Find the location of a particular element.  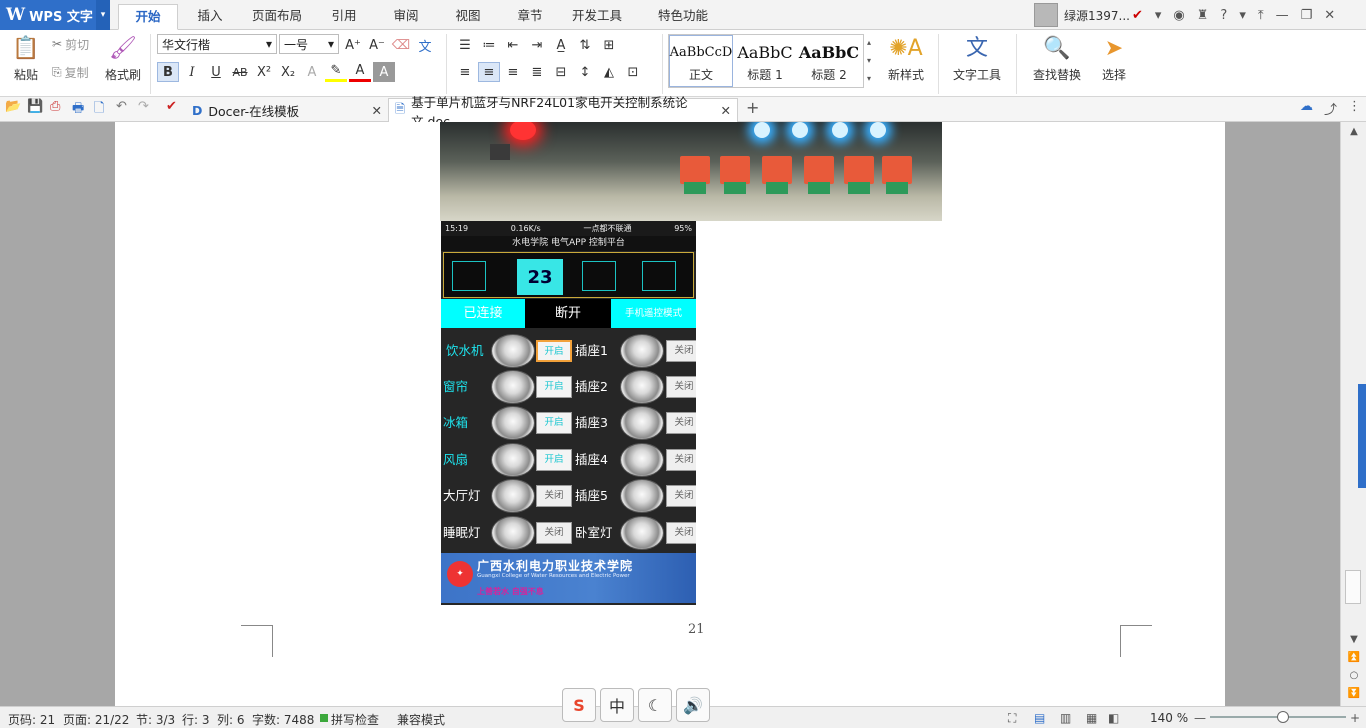

close-icon: ✕ is located at coordinates (1329, 15).